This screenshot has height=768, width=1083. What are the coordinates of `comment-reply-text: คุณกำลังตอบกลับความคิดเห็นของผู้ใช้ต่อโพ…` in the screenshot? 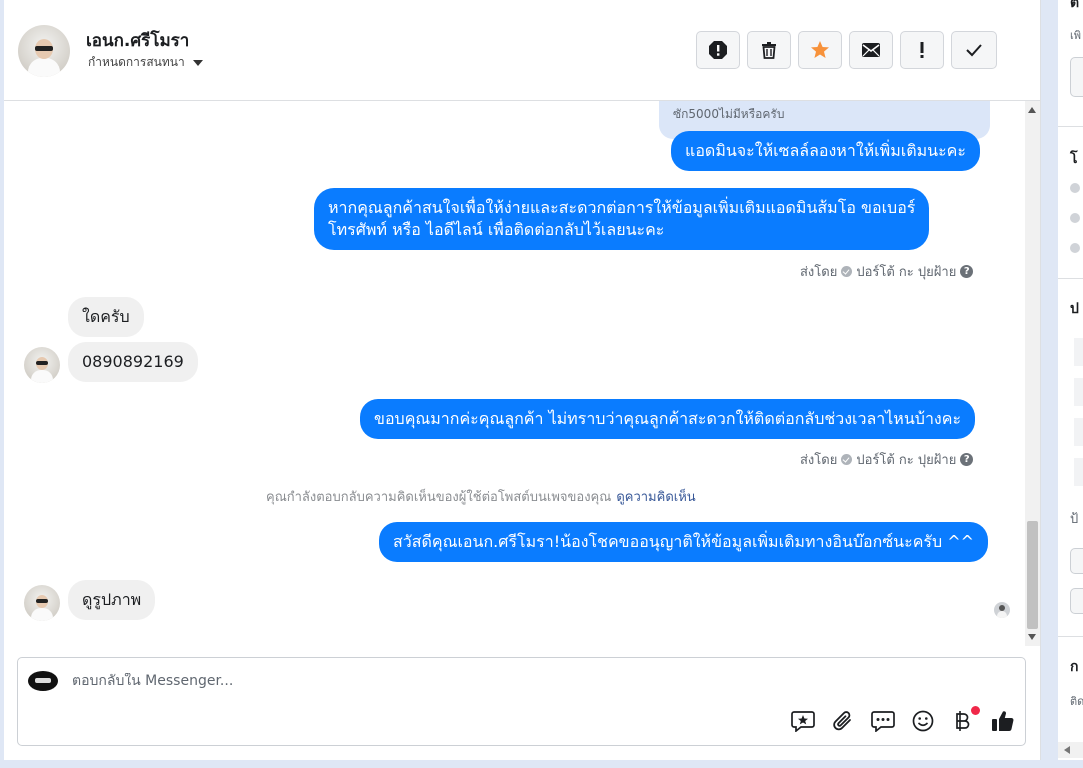 It's located at (439, 497).